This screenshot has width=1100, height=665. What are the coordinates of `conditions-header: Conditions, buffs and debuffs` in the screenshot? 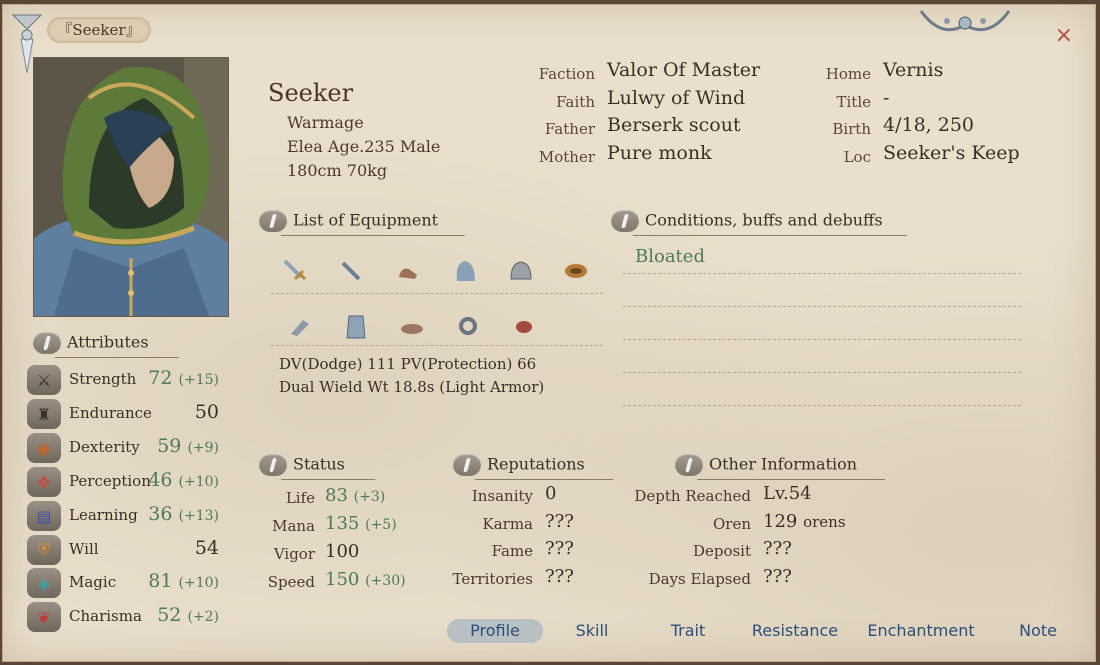 It's located at (759, 223).